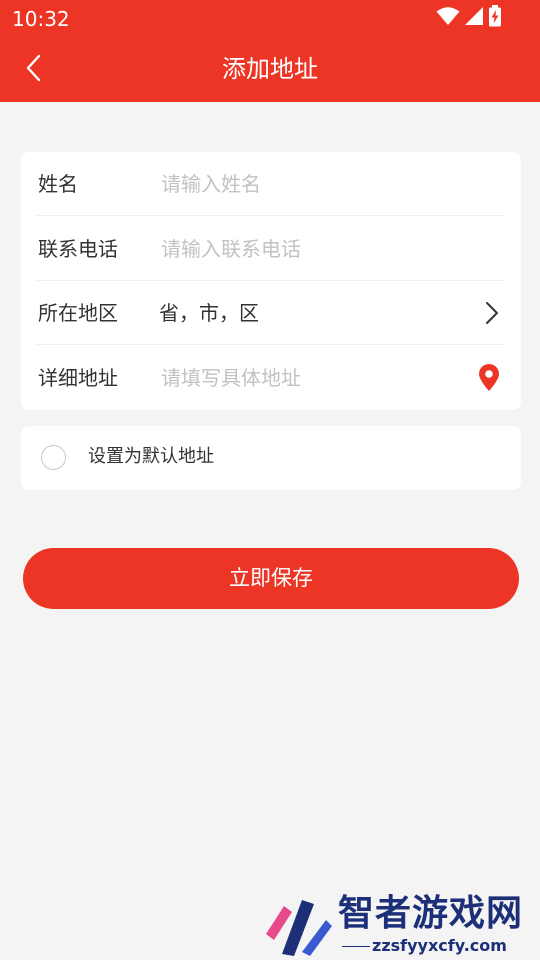 The width and height of the screenshot is (540, 960). I want to click on top-bar: 10:32 添加地址, so click(270, 51).